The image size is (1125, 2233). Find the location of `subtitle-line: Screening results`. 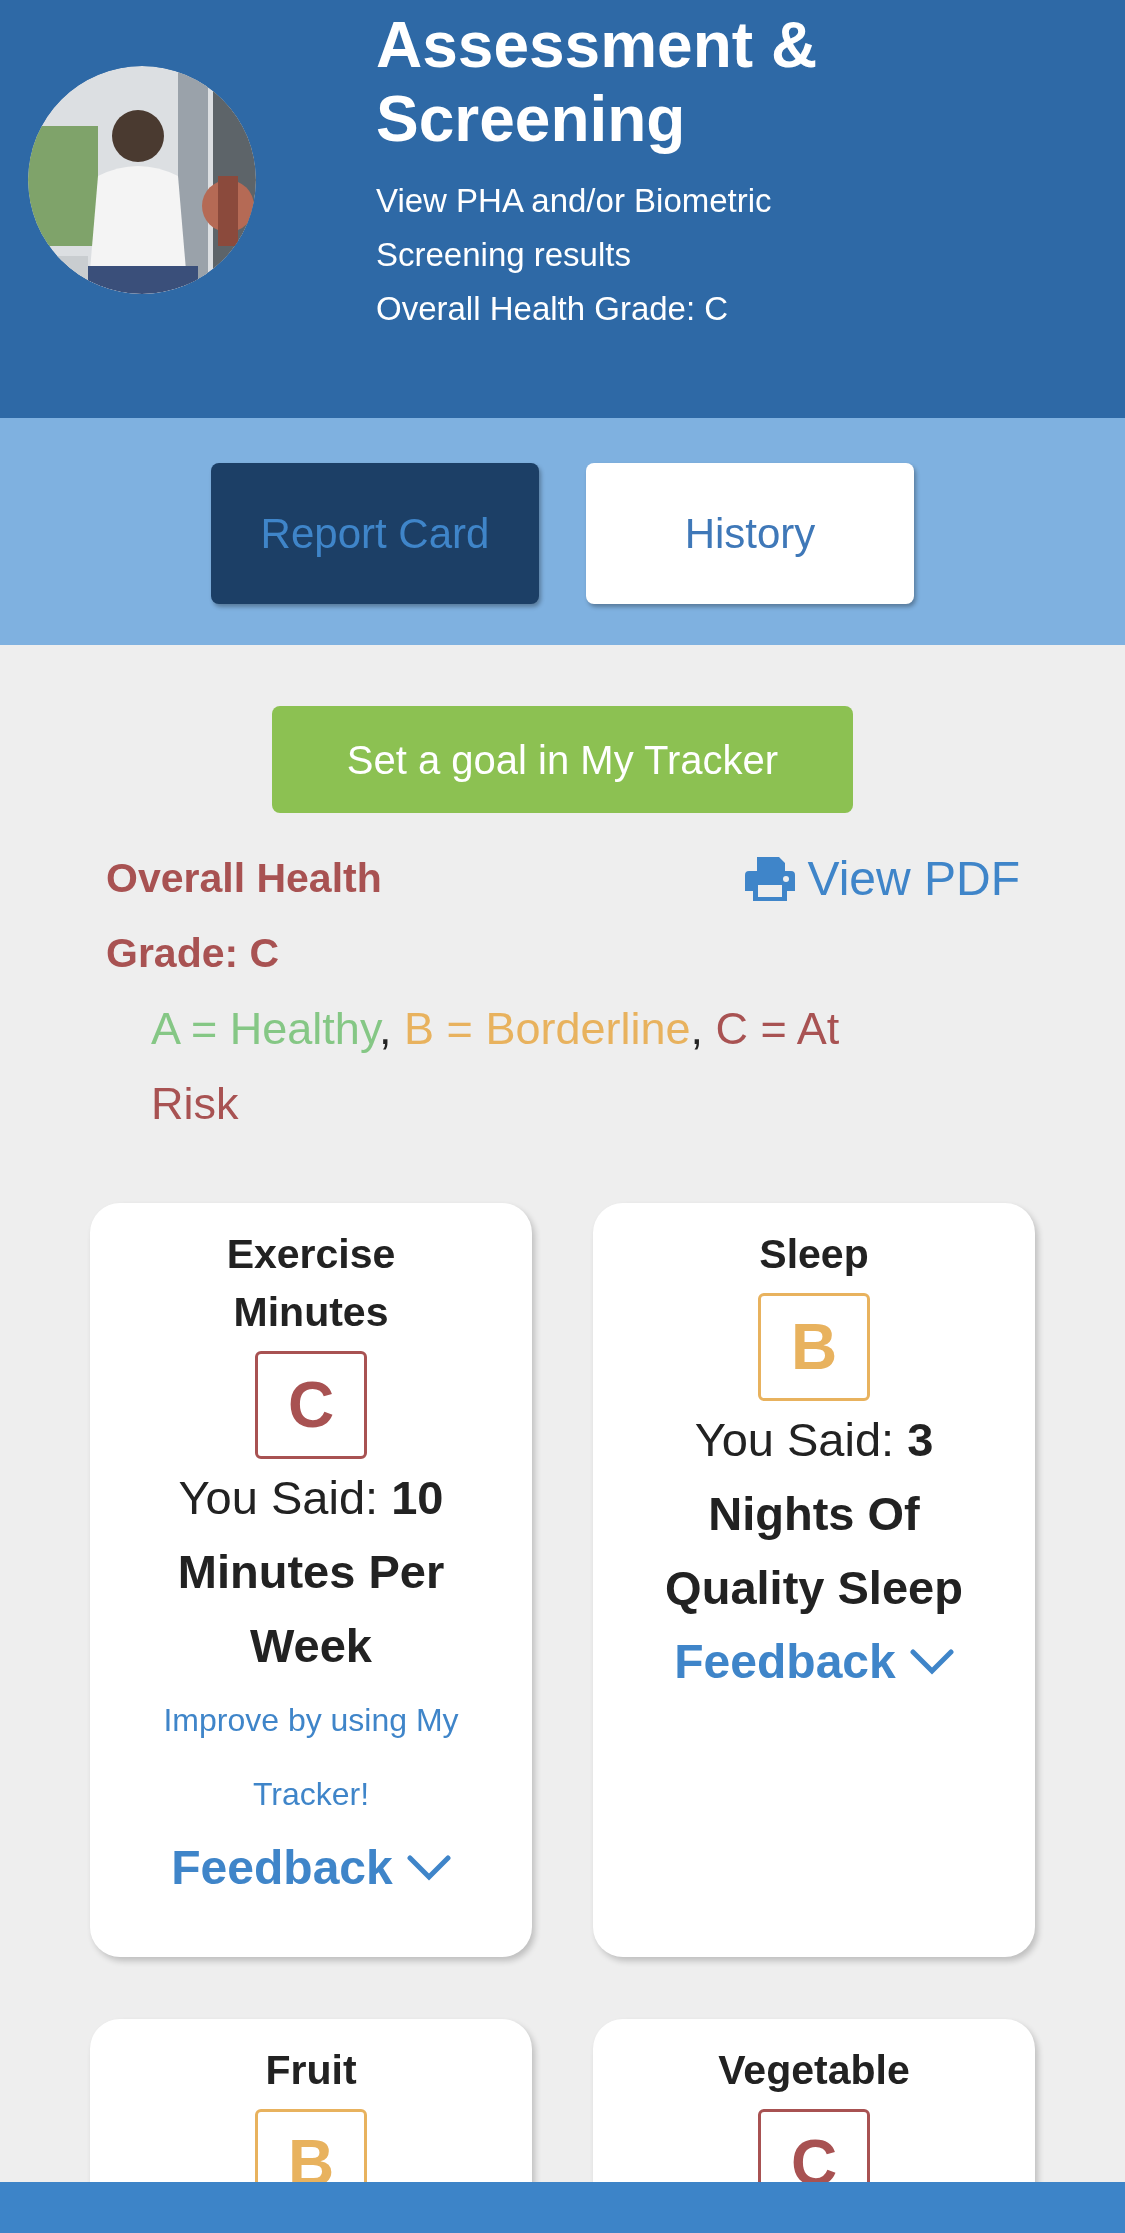

subtitle-line: Screening results is located at coordinates (504, 255).